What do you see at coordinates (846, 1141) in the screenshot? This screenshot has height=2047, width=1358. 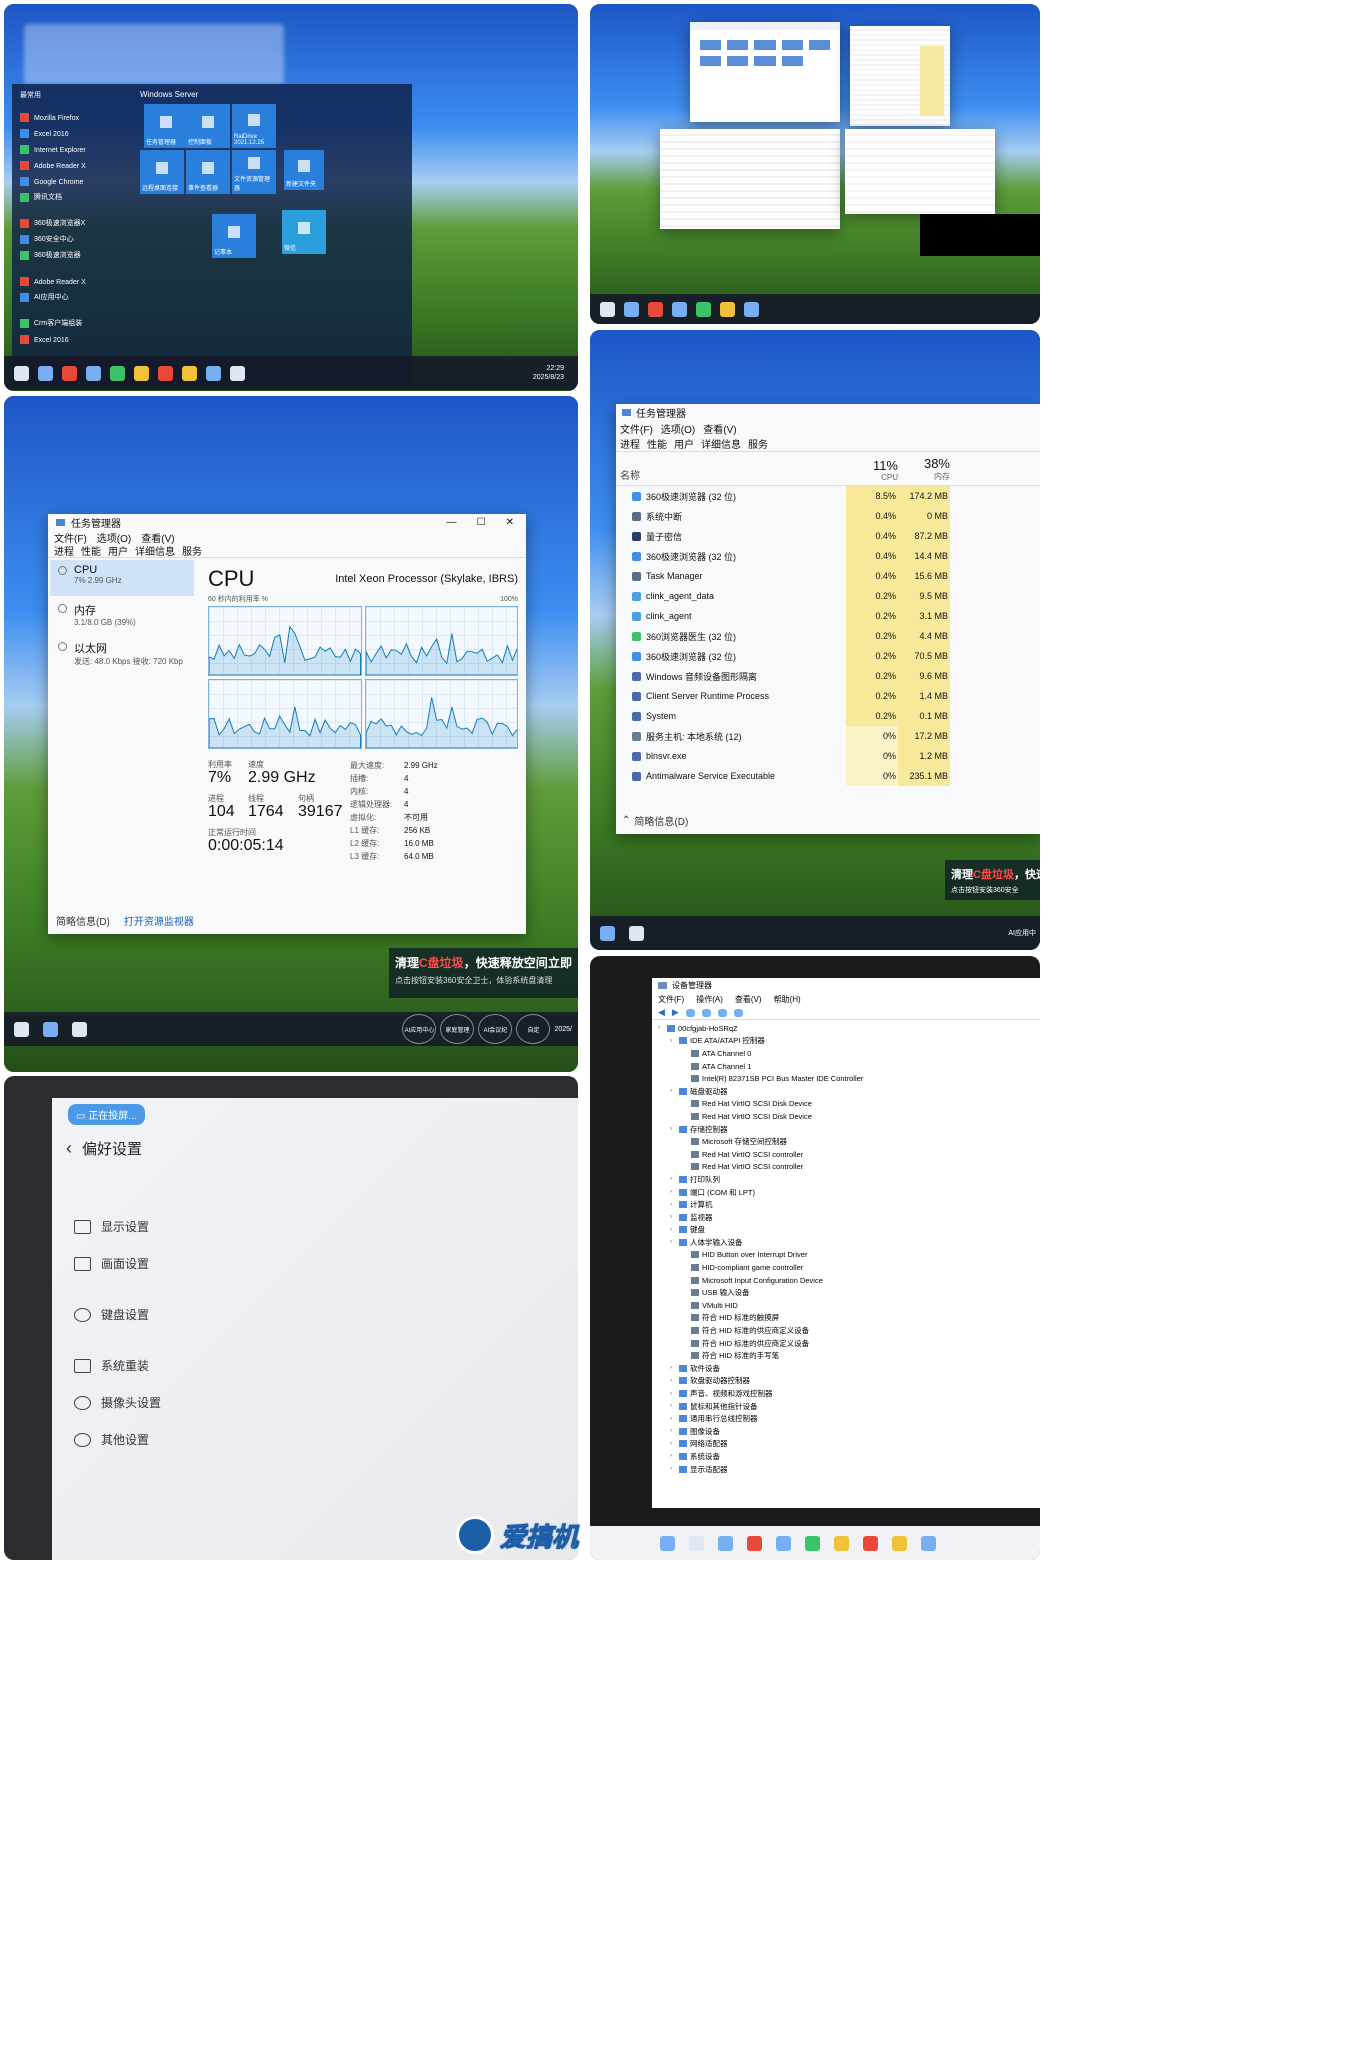 I see `device-tree-node: Microsoft 存储空间控制器` at bounding box center [846, 1141].